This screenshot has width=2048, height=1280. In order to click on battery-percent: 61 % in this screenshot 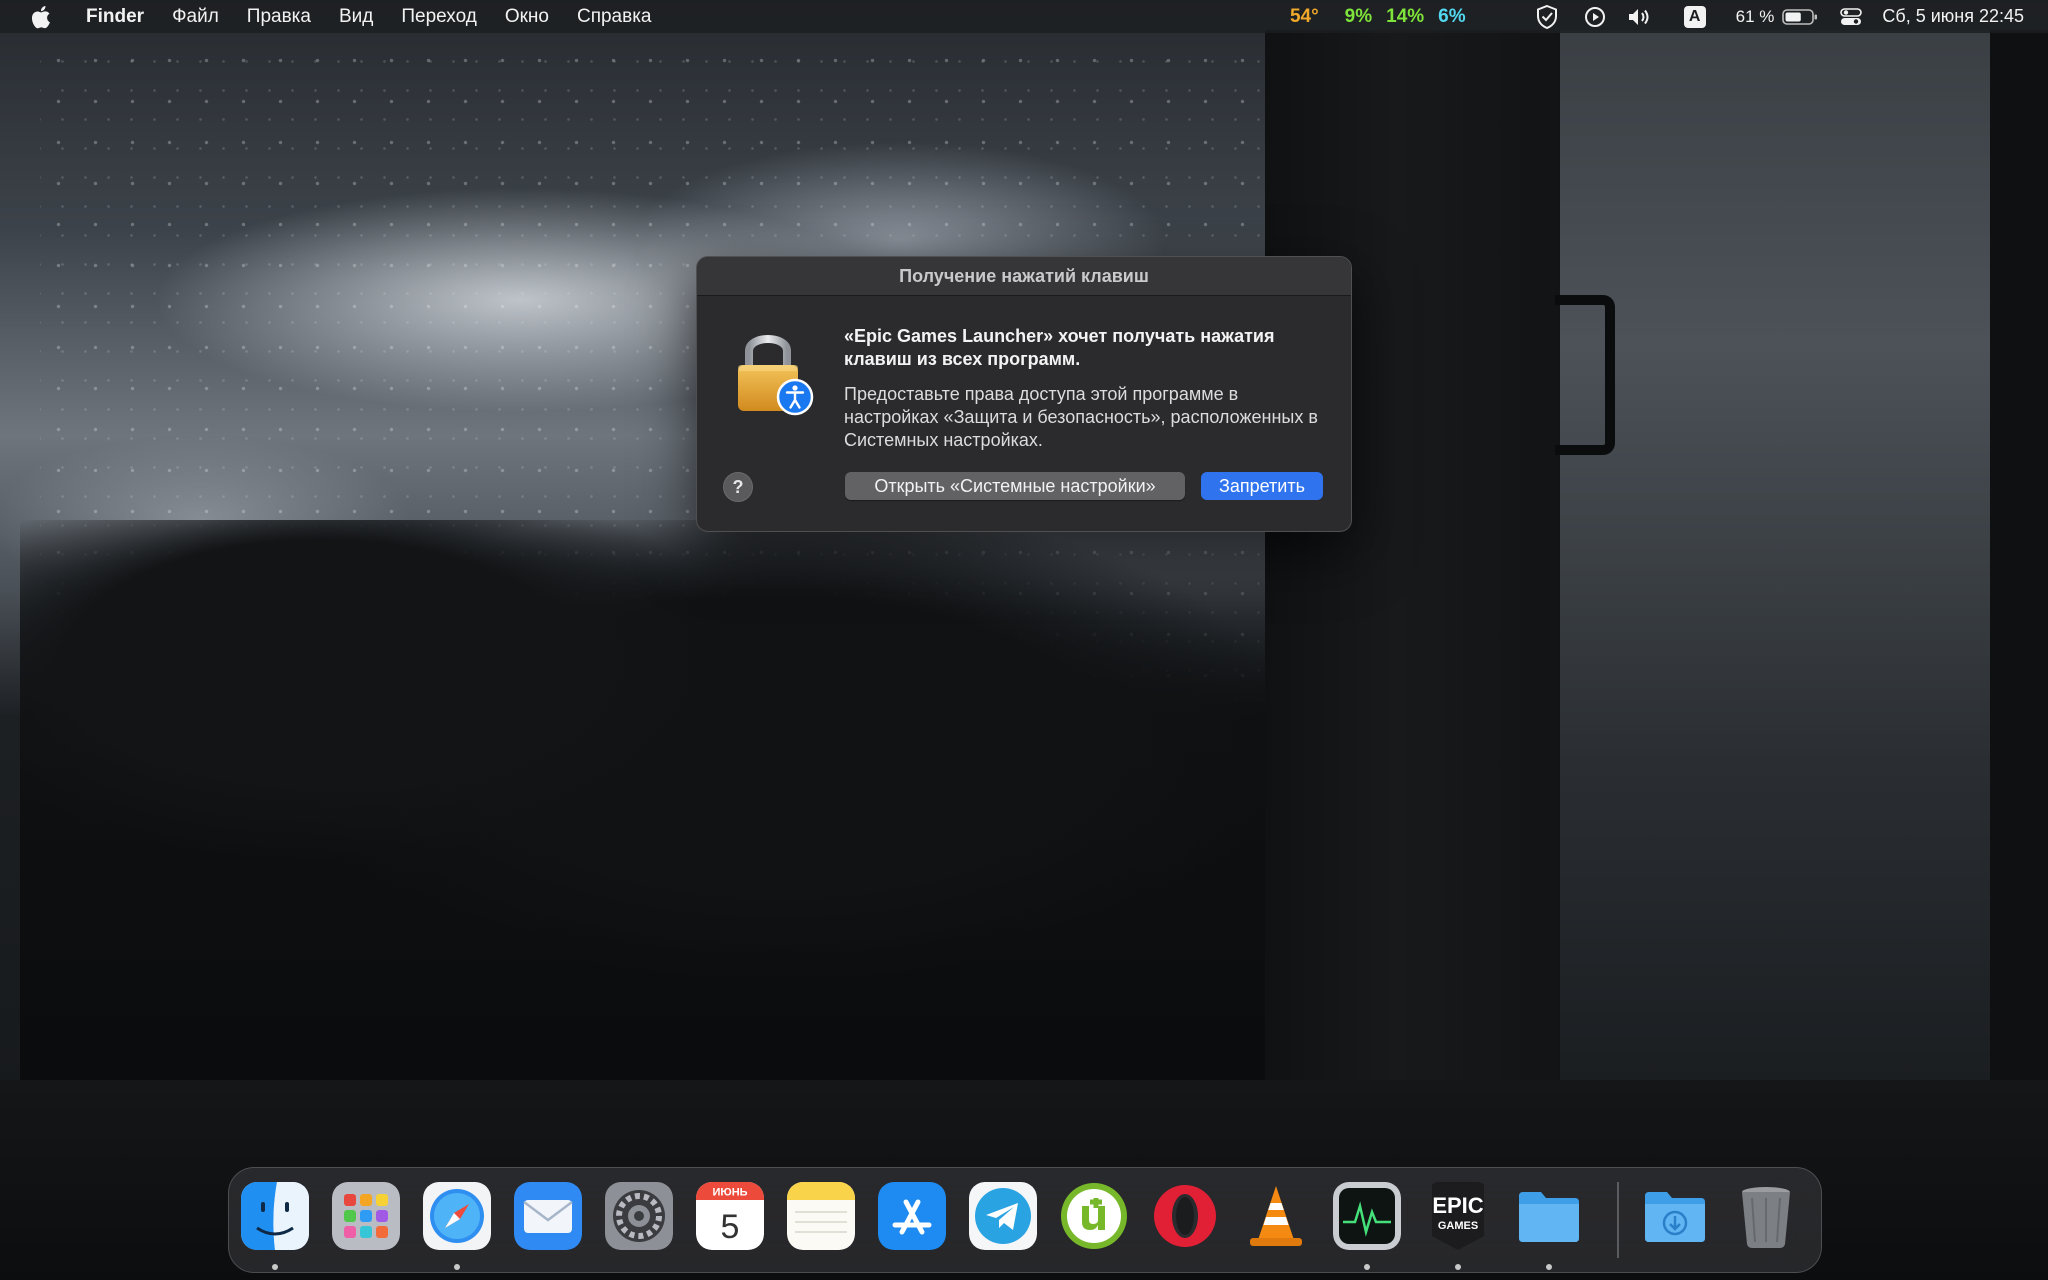, I will do `click(1755, 17)`.